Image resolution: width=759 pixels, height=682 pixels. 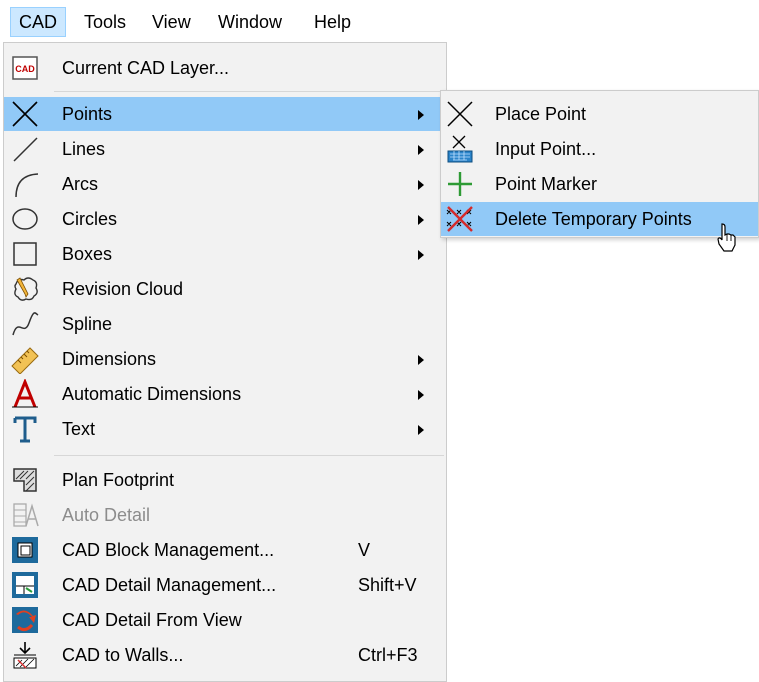 I want to click on submenu-item-point-marker: Point Marker, so click(x=599, y=184).